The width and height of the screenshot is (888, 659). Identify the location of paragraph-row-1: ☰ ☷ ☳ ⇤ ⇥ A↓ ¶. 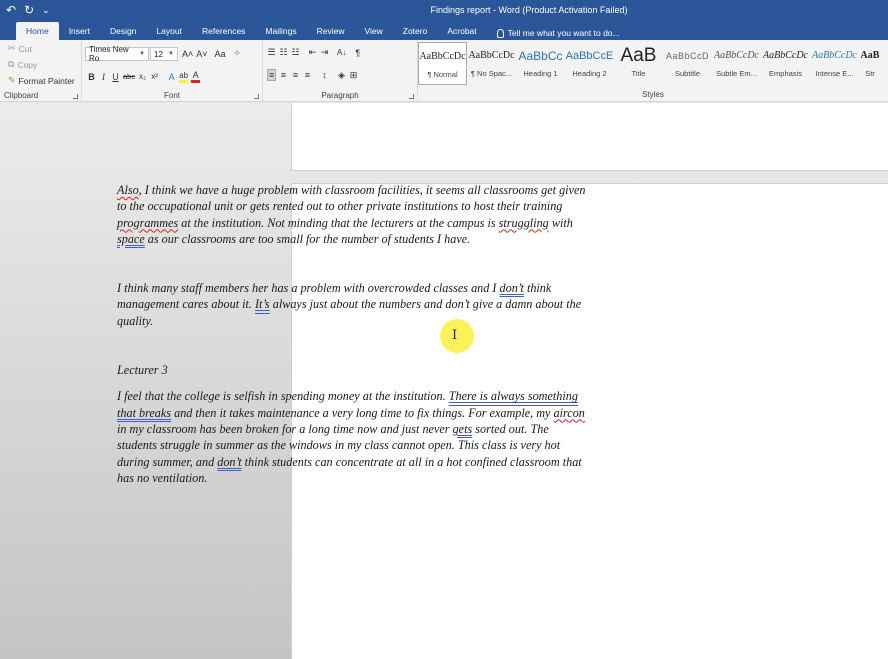
(314, 52).